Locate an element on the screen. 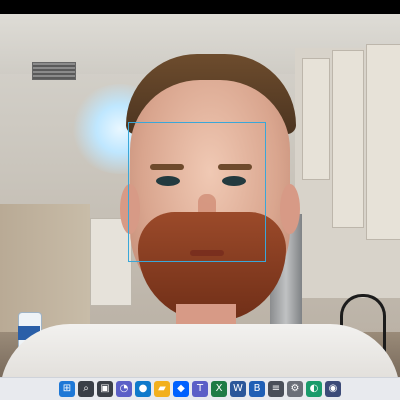 The image size is (400, 400). file-explorer-icon-glyph: ▰ is located at coordinates (162, 388).